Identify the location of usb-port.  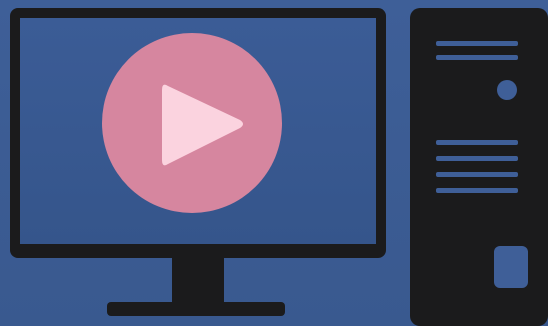
(511, 267).